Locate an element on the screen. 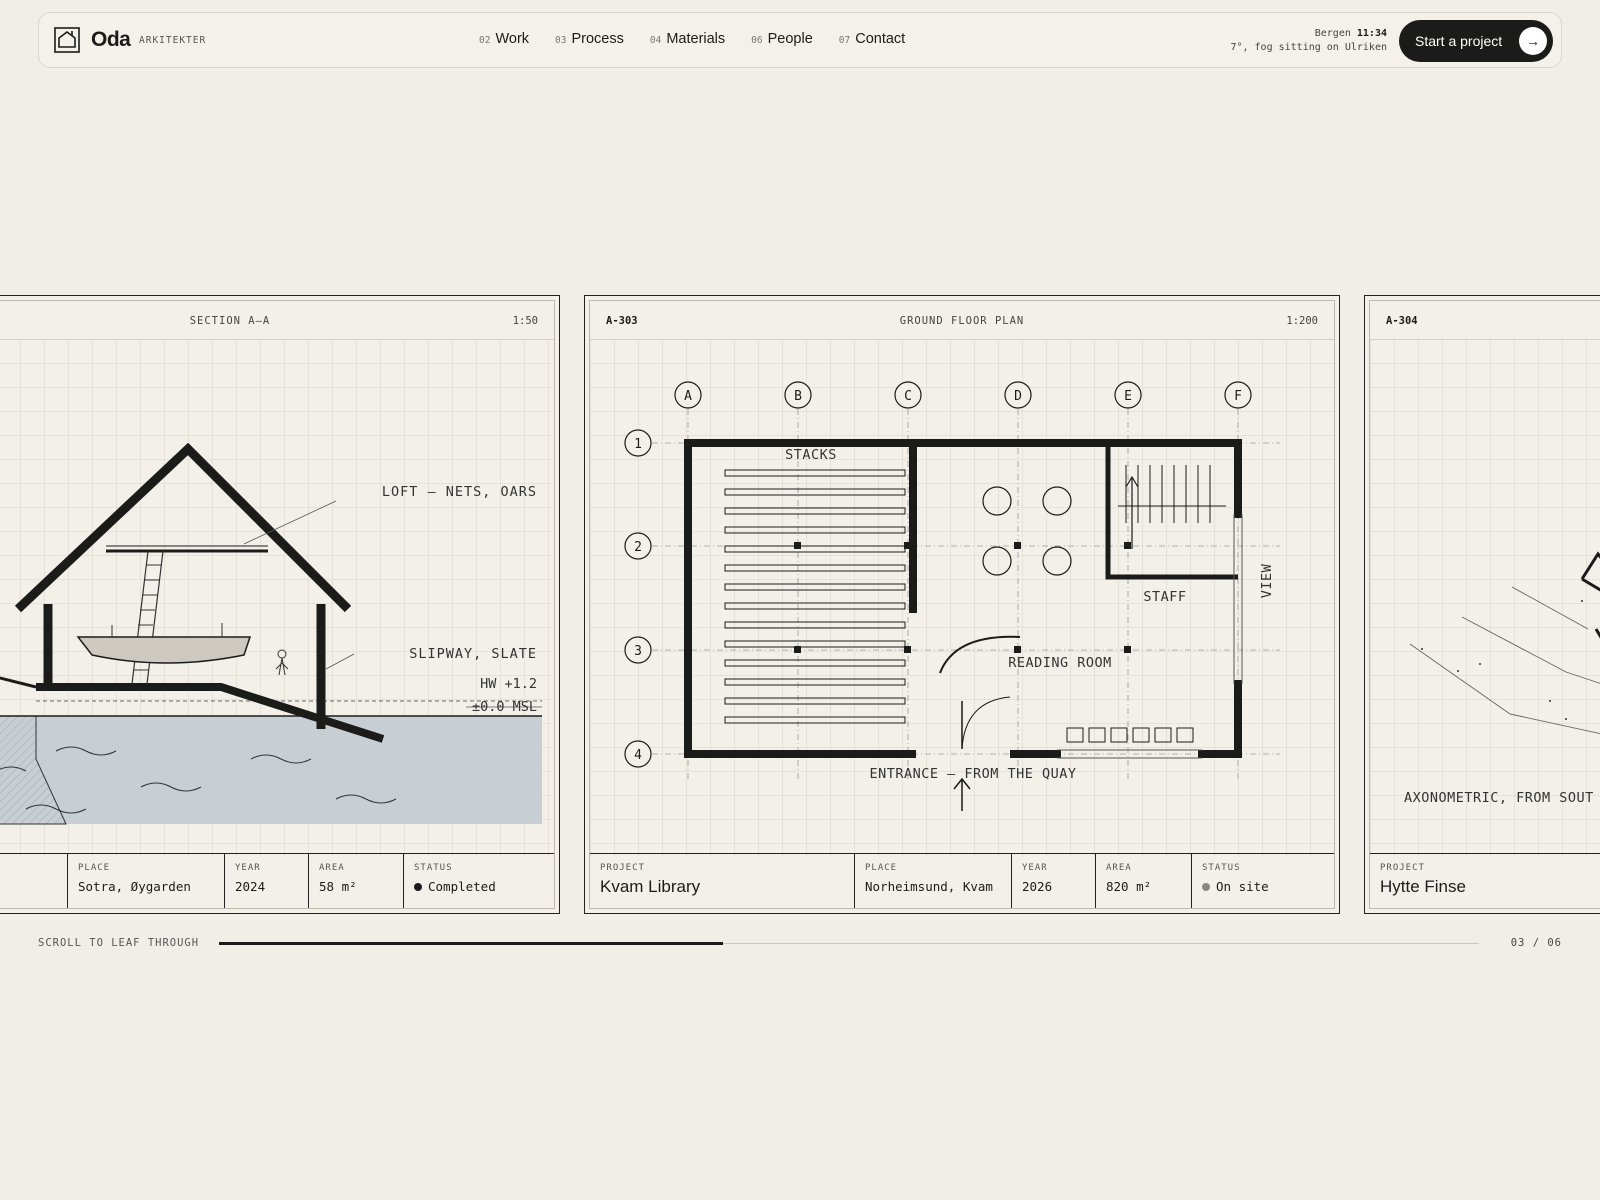 The height and width of the screenshot is (1200, 1600). nav-number: 02 is located at coordinates (485, 40).